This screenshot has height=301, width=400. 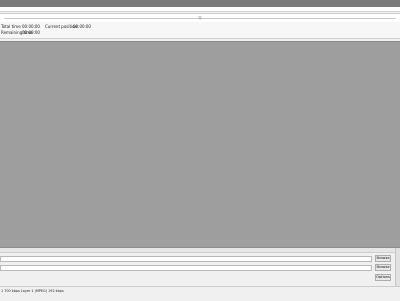 I want to click on remaining-time-value: 00:00:00, so click(x=31, y=32).